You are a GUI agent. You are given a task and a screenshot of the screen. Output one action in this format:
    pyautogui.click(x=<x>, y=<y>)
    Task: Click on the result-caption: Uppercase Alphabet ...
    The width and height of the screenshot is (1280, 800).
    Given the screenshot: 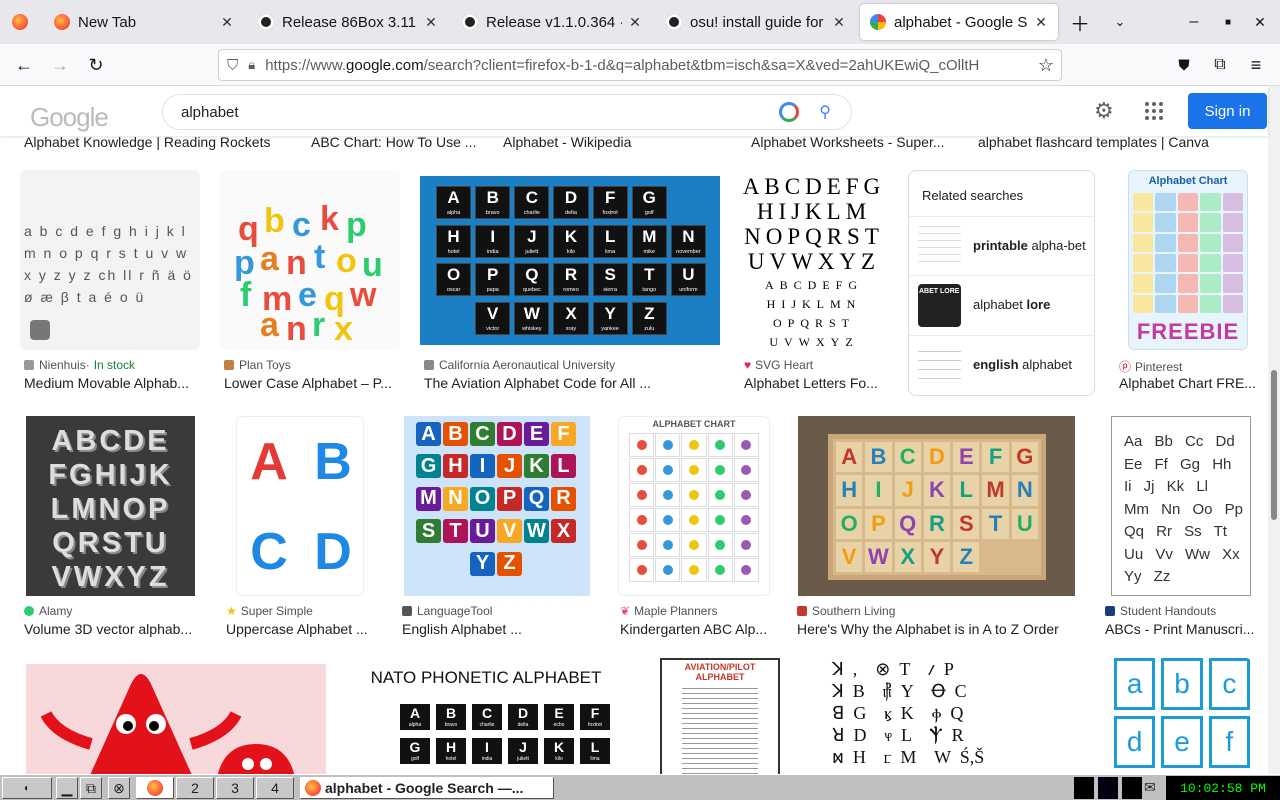 What is the action you would take?
    pyautogui.click(x=301, y=629)
    